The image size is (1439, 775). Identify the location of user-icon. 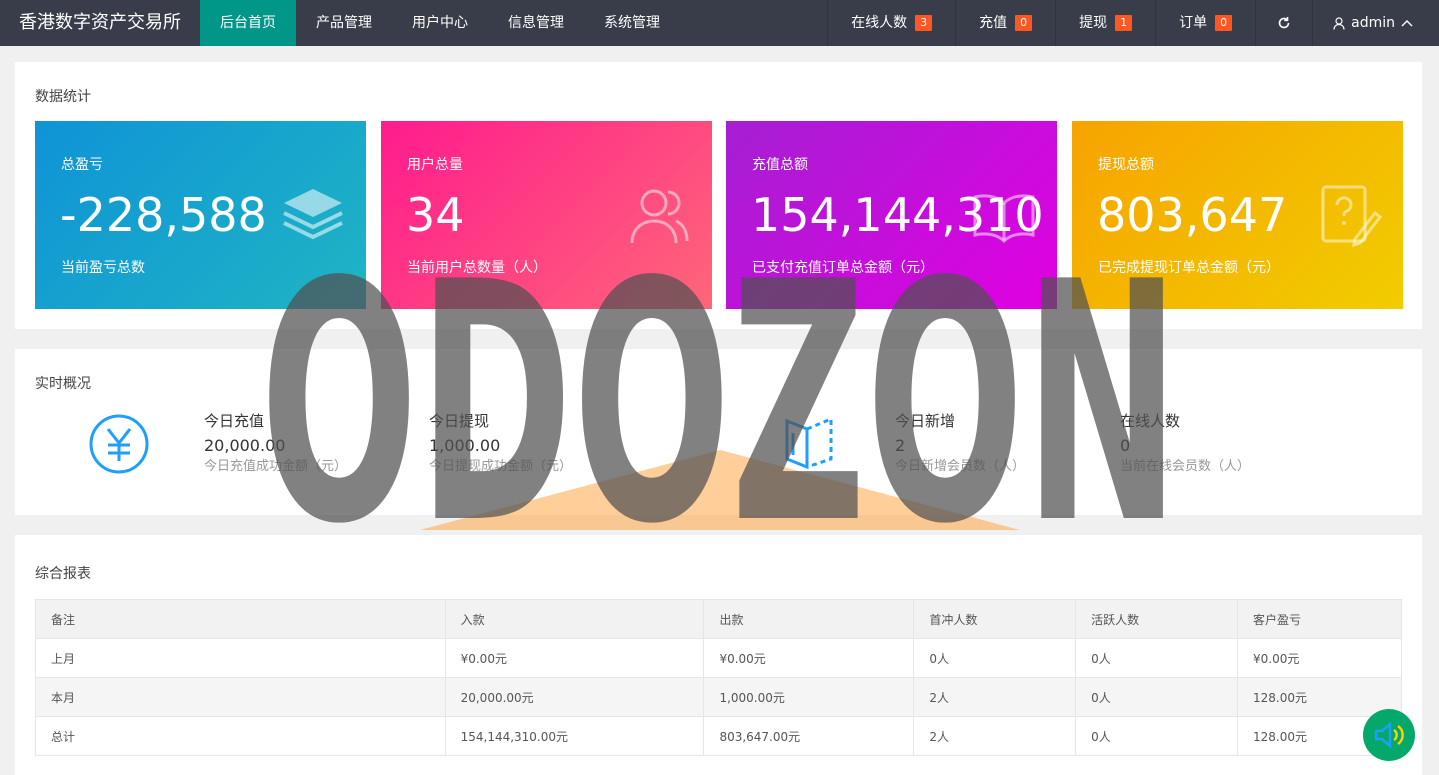
(1339, 23).